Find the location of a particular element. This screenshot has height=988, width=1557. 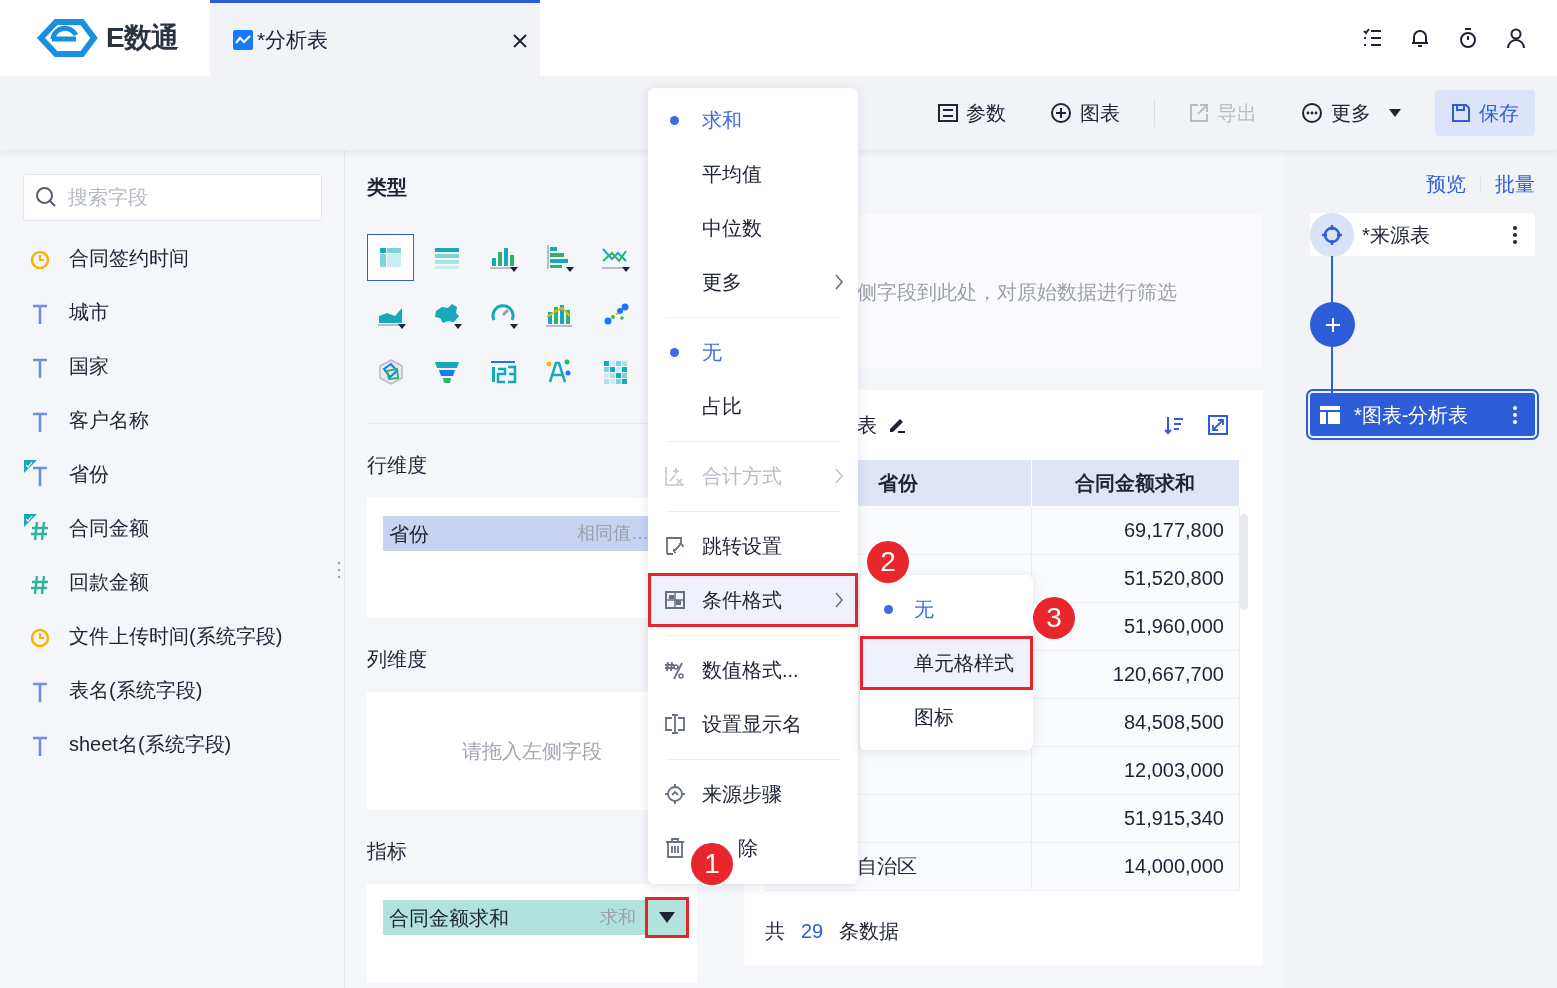

field-item: 合同签约时间 is located at coordinates (172, 258).